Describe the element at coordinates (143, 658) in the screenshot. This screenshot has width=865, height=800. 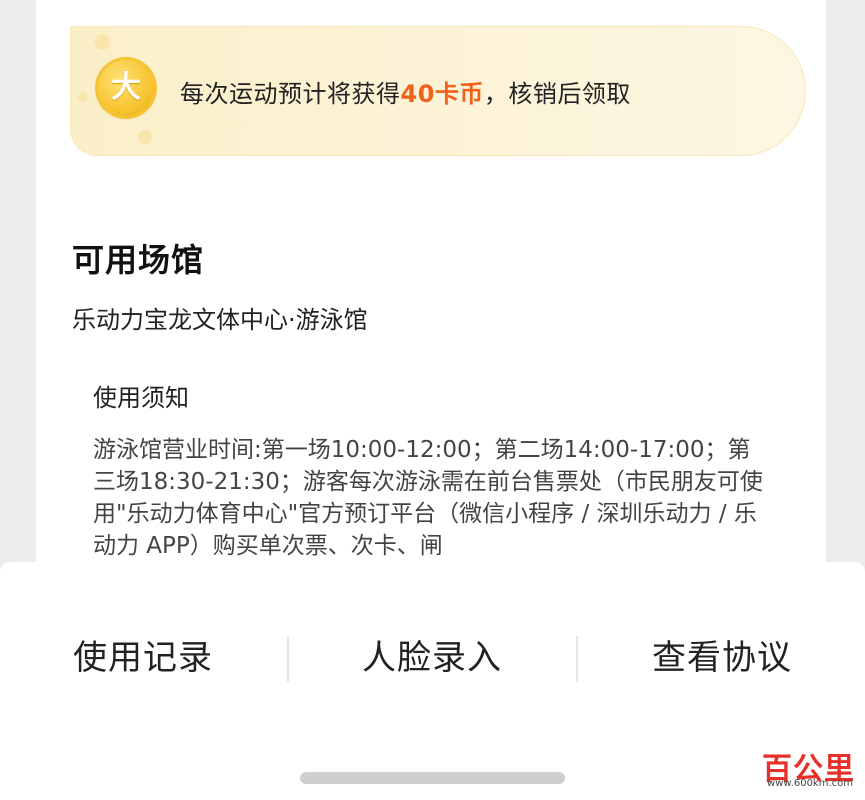
I see `usage-records-button: 使用记录` at that location.